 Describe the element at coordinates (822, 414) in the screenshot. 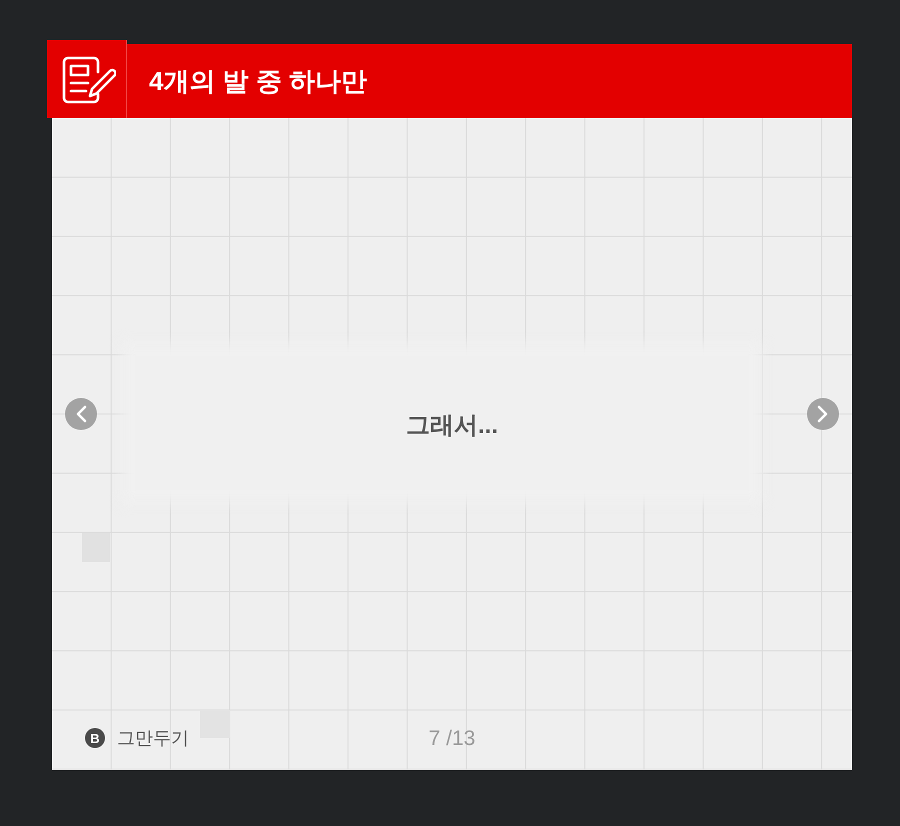

I see `chevron-right-icon` at that location.